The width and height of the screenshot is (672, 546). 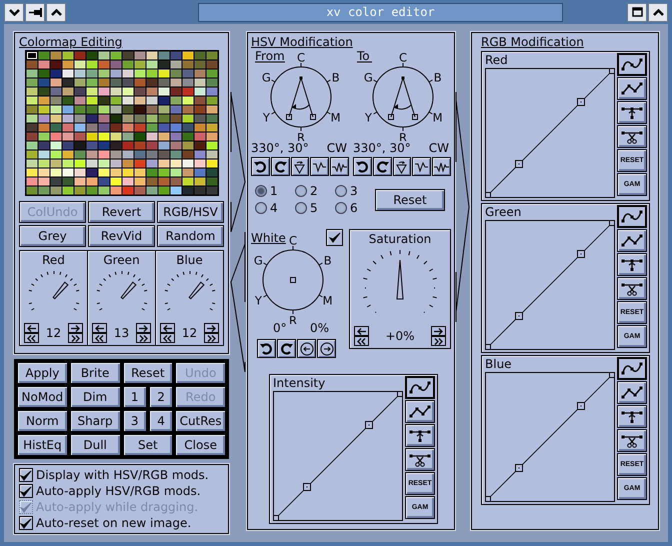 I want to click on action-button: Brite, so click(x=95, y=373).